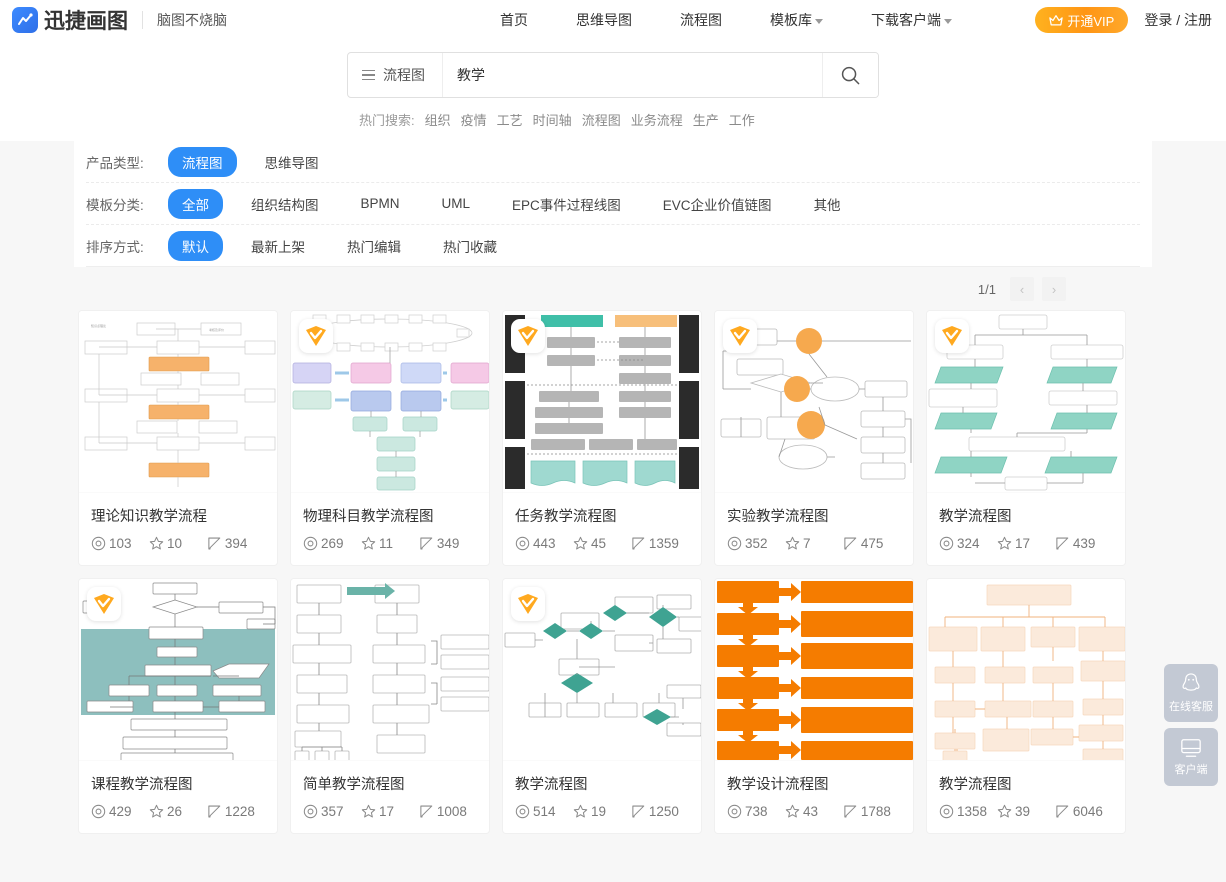 The width and height of the screenshot is (1226, 882). I want to click on search-category-label: 流程图, so click(404, 75).